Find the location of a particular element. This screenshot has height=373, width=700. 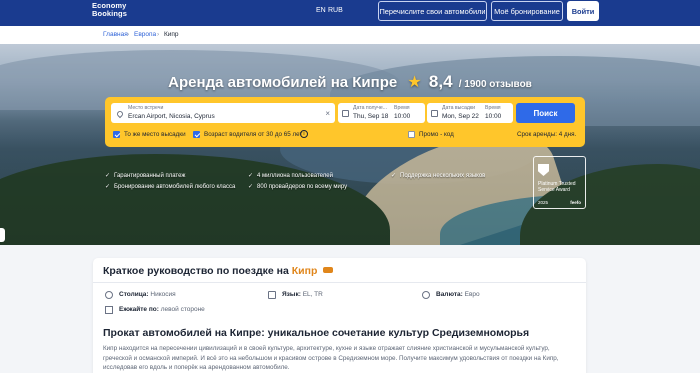

pickup-date-value: Thu, Sep 18 is located at coordinates (370, 116).